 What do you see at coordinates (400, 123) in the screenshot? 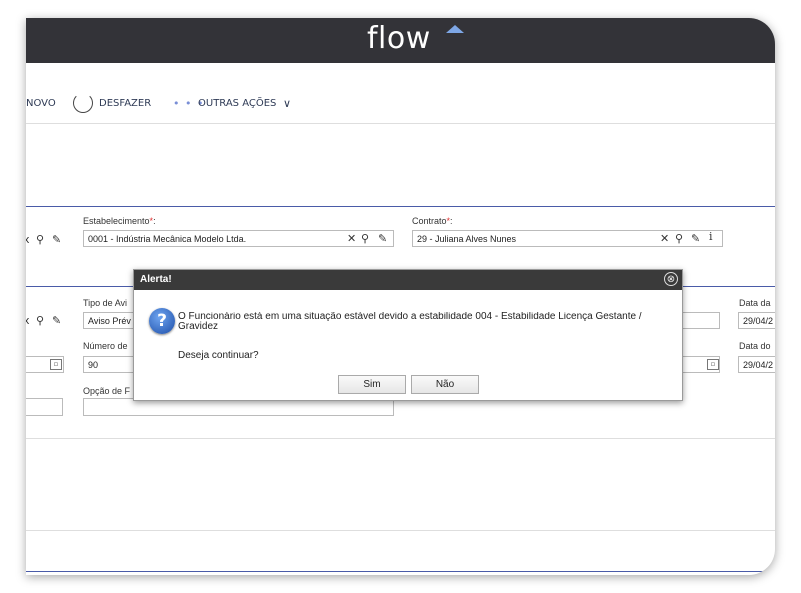
I see `toolbar-divider` at bounding box center [400, 123].